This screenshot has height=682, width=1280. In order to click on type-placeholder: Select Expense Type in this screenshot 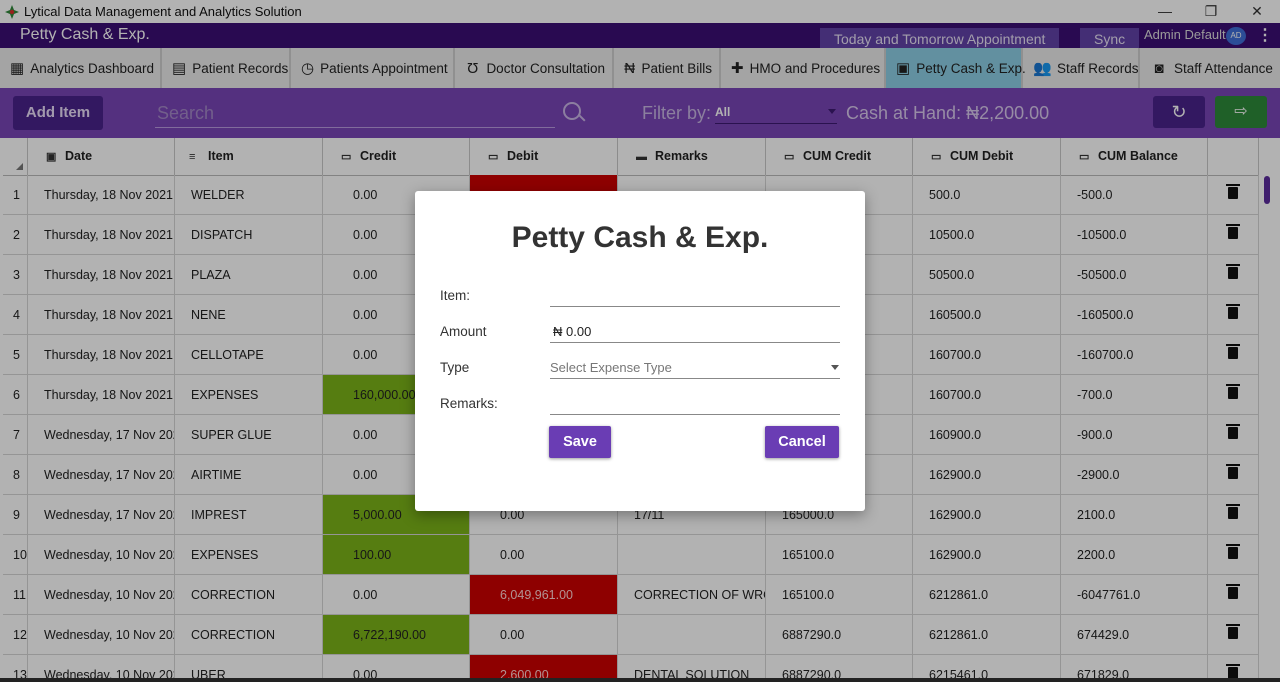, I will do `click(611, 367)`.